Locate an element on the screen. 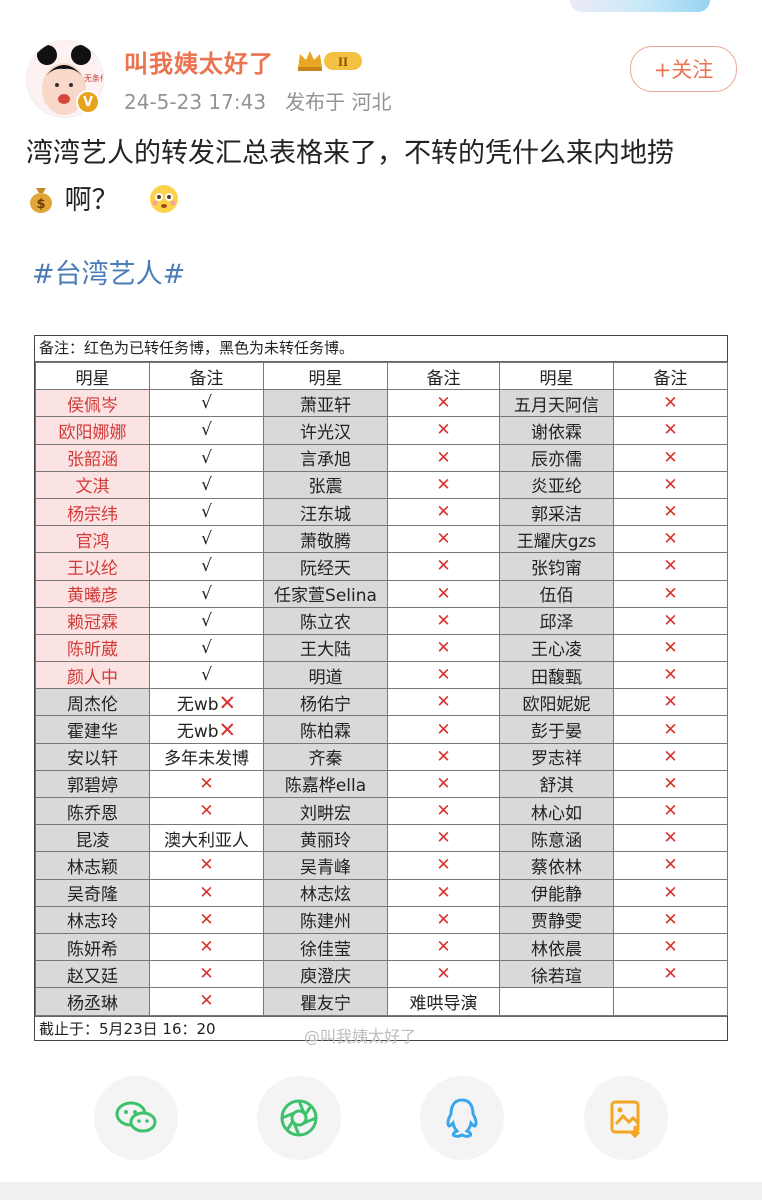 This screenshot has width=762, height=1200. qq-share-button is located at coordinates (462, 1118).